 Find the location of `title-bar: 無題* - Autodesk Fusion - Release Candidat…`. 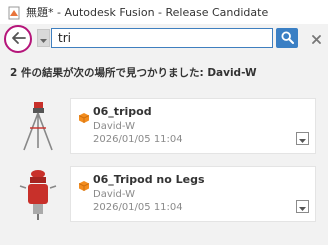

title-bar: 無題* - Autodesk Fusion - Release Candidat… is located at coordinates (164, 12).